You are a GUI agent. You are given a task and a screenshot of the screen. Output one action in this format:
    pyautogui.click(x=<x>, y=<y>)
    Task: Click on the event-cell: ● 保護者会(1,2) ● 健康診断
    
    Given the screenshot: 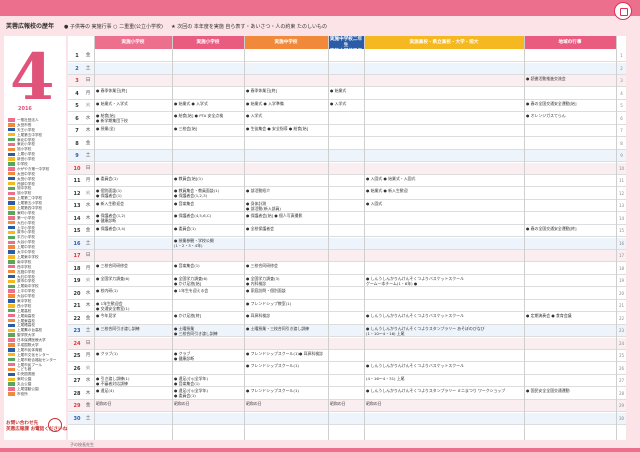 What is the action you would take?
    pyautogui.click(x=111, y=218)
    